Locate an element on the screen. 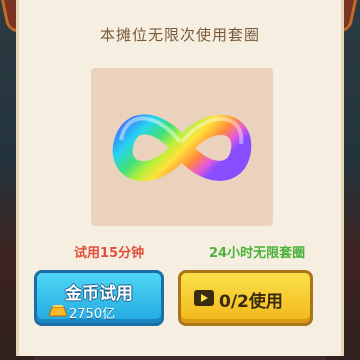 This screenshot has width=360, height=360. coin-trial-button: 金币试用 2750亿 is located at coordinates (99, 298).